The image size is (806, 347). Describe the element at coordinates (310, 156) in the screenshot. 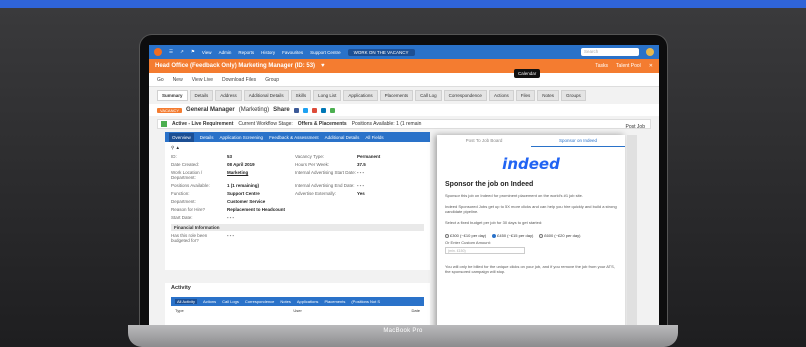

I see `field-label: Vacancy Type:` at that location.